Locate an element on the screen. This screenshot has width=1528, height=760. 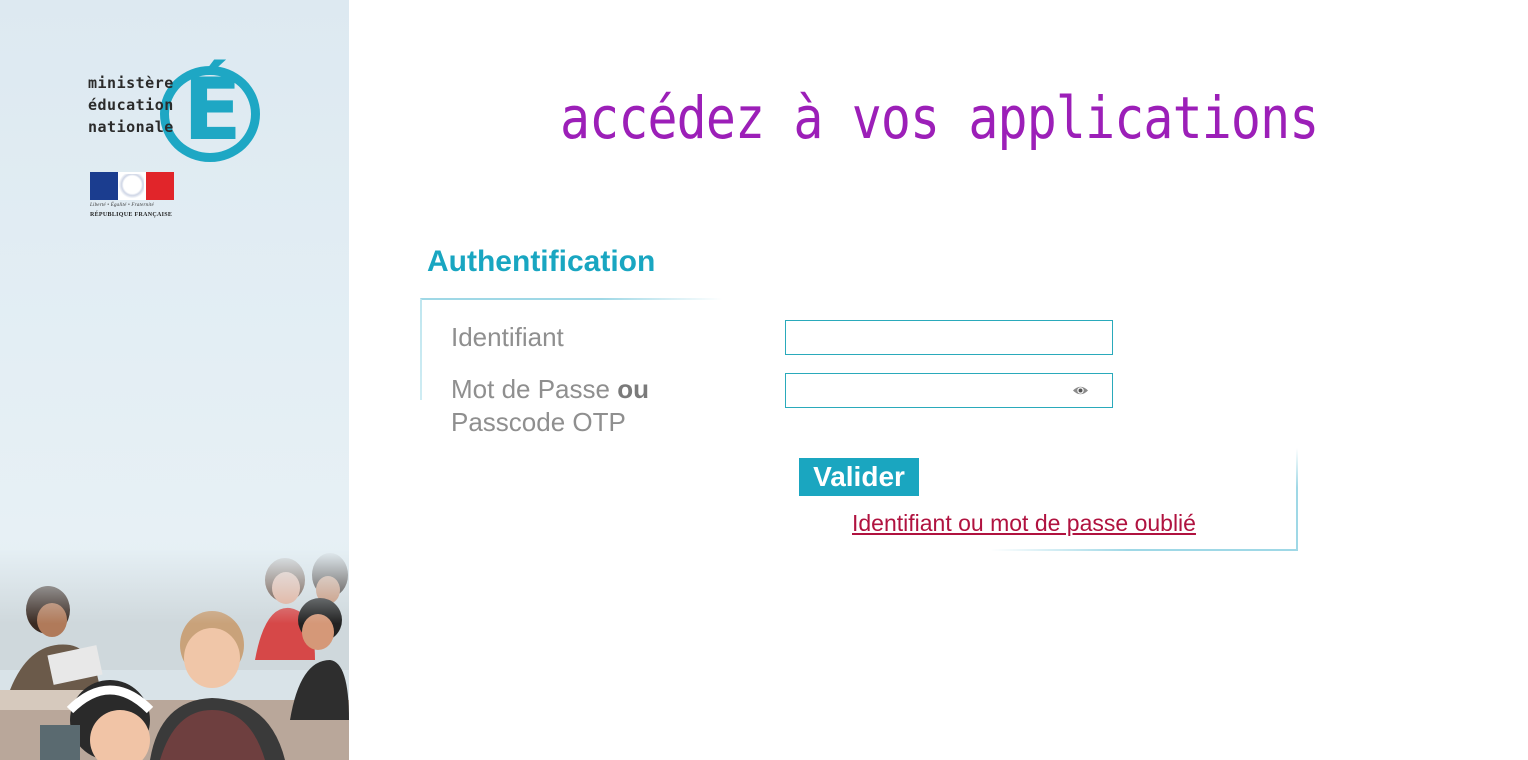
password-label-text: Mot de Passe is located at coordinates (534, 389).